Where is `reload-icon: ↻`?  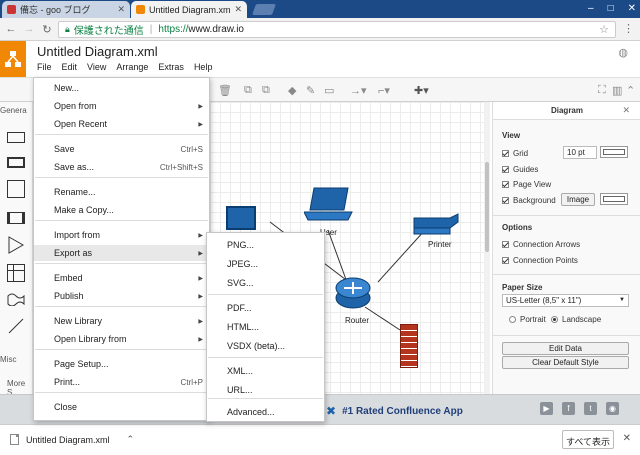
reload-icon: ↻ is located at coordinates (47, 29).